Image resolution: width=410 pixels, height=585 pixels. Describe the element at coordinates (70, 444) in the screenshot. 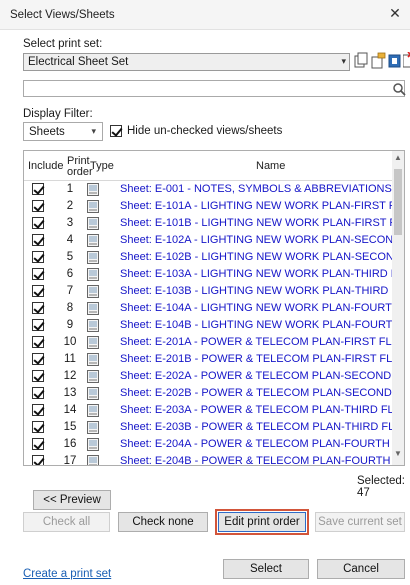

I see `print-order-cell: 16` at that location.